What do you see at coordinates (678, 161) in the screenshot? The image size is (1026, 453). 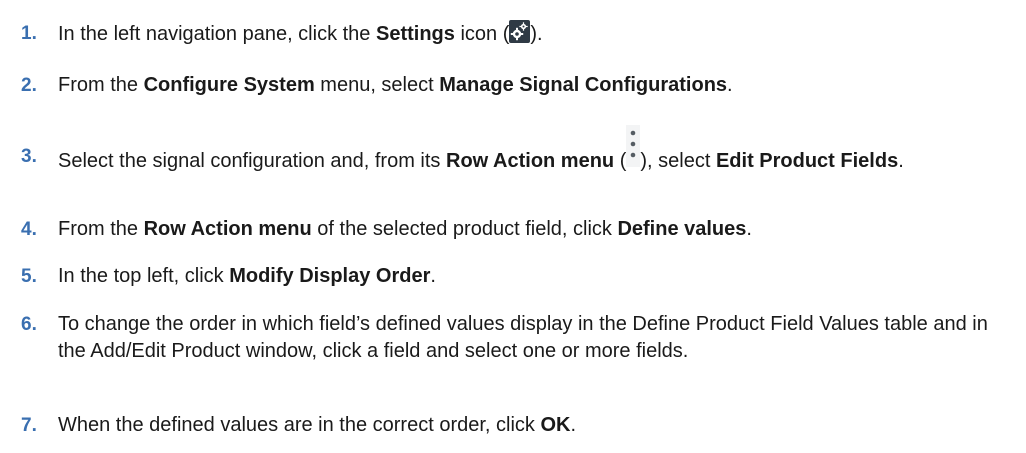 I see `step-text-segment: ), select` at bounding box center [678, 161].